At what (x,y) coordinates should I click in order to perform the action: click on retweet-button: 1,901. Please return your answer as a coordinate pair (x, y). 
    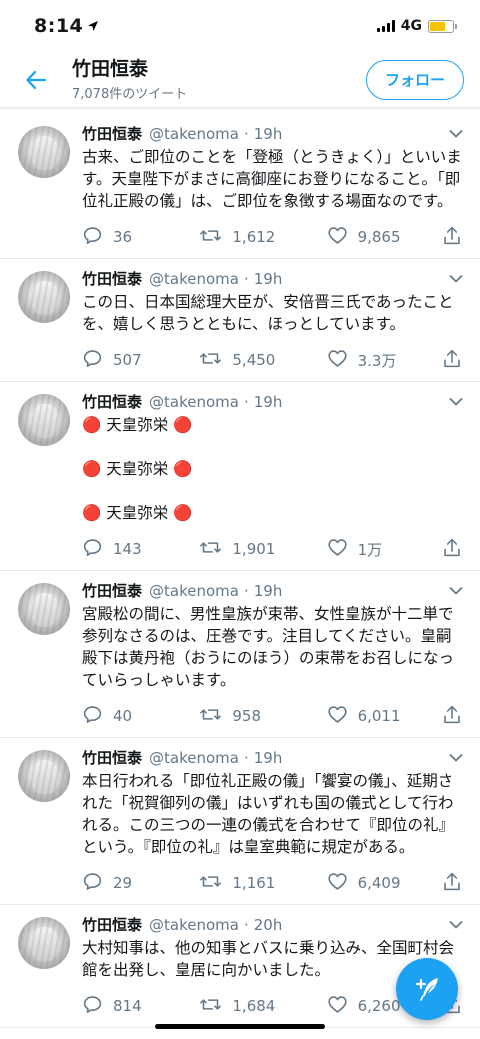
    Looking at the image, I should click on (262, 549).